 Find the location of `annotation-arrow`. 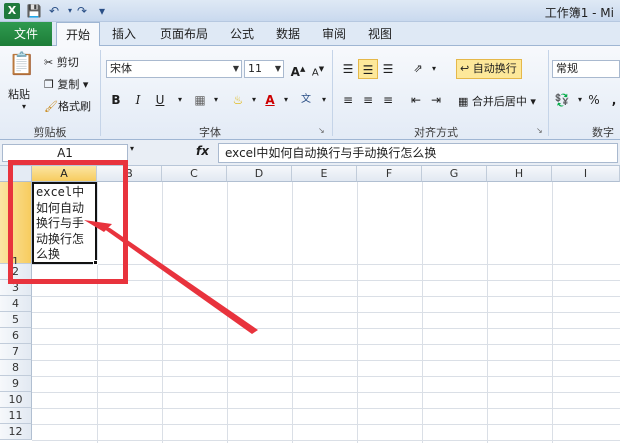

annotation-arrow is located at coordinates (171, 277).